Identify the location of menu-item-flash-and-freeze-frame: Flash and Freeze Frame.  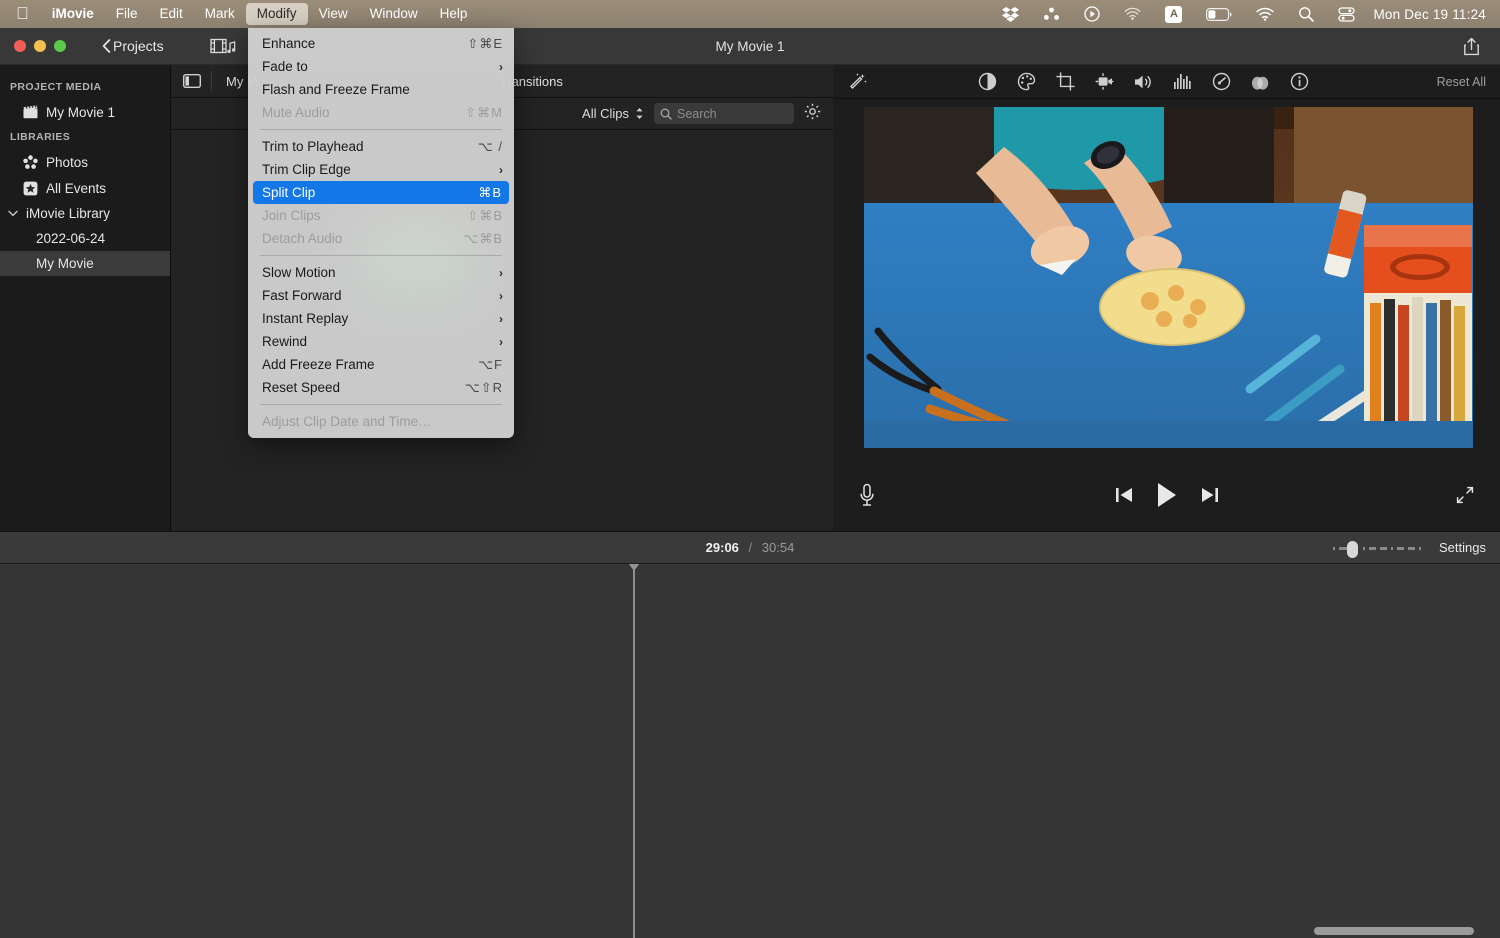
(381, 89).